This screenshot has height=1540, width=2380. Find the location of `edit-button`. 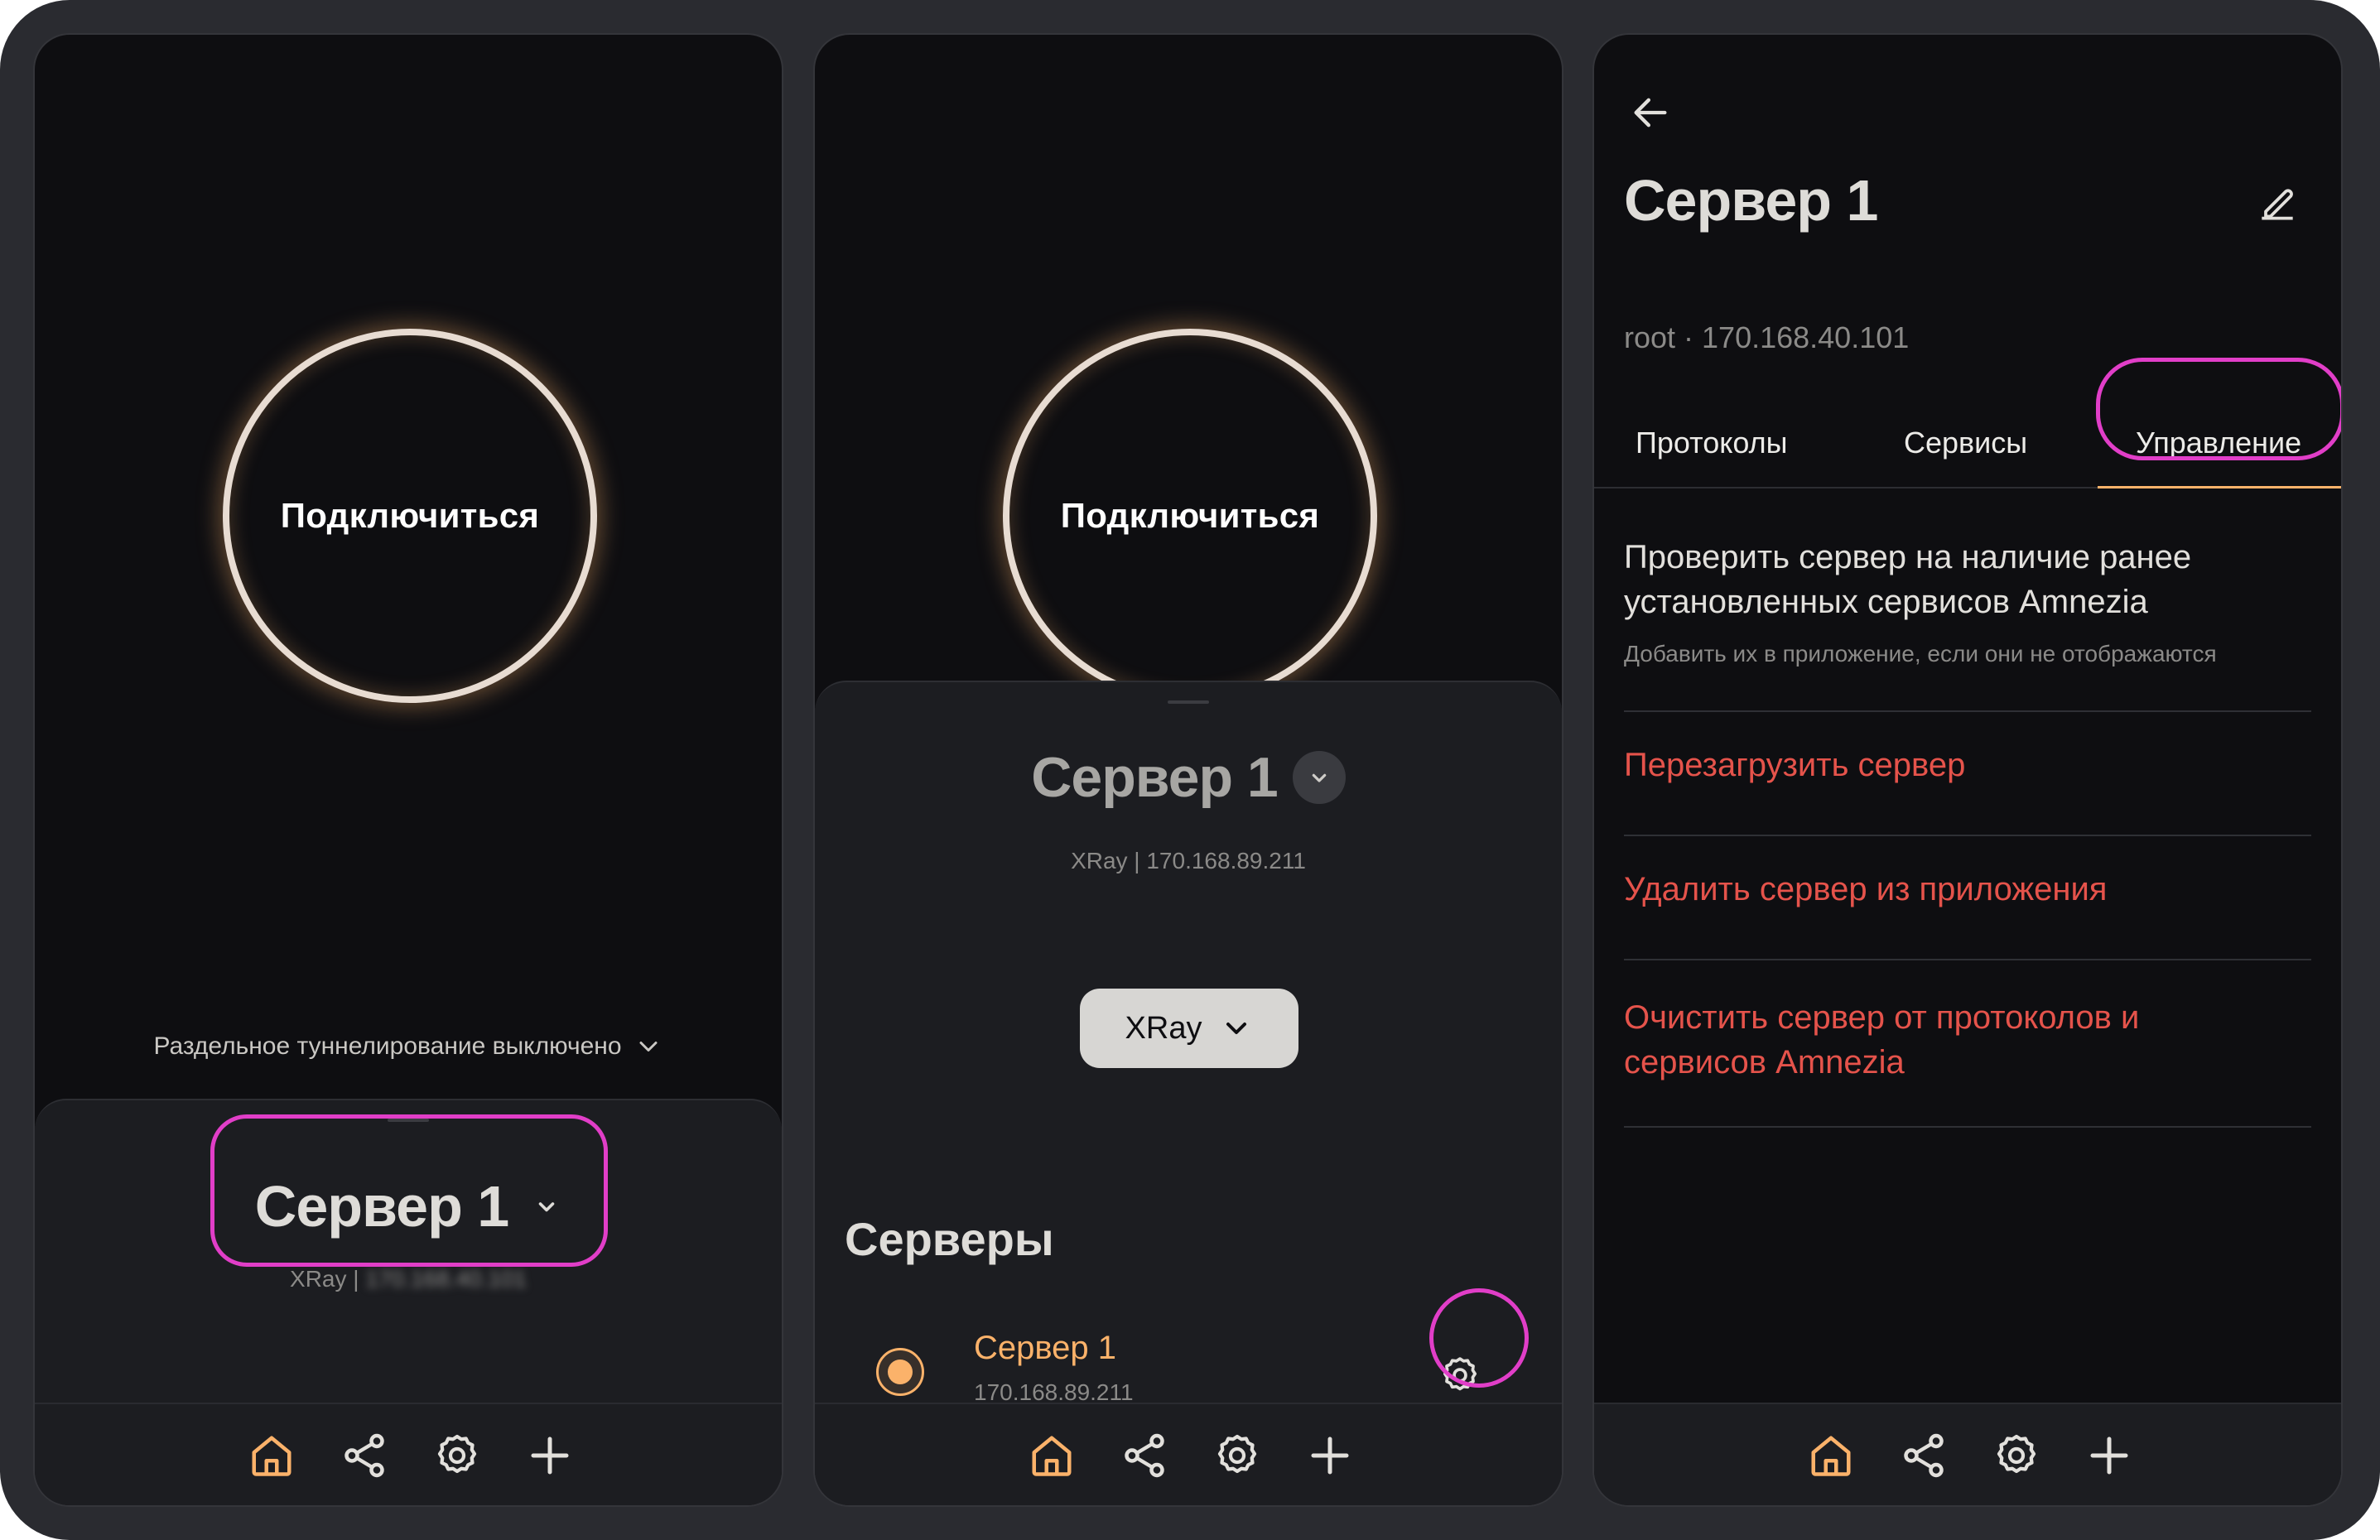

edit-button is located at coordinates (2277, 203).